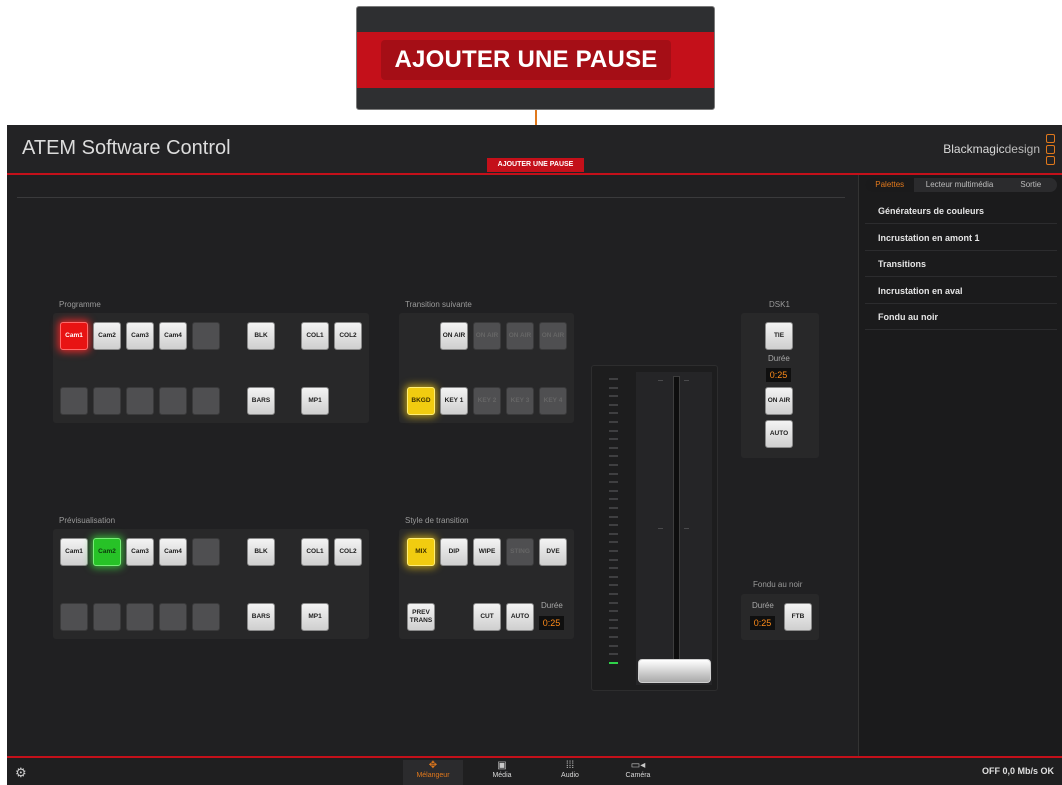 Image resolution: width=1062 pixels, height=785 pixels. I want to click on audio-icon: ⁞⁞⁞, so click(570, 765).